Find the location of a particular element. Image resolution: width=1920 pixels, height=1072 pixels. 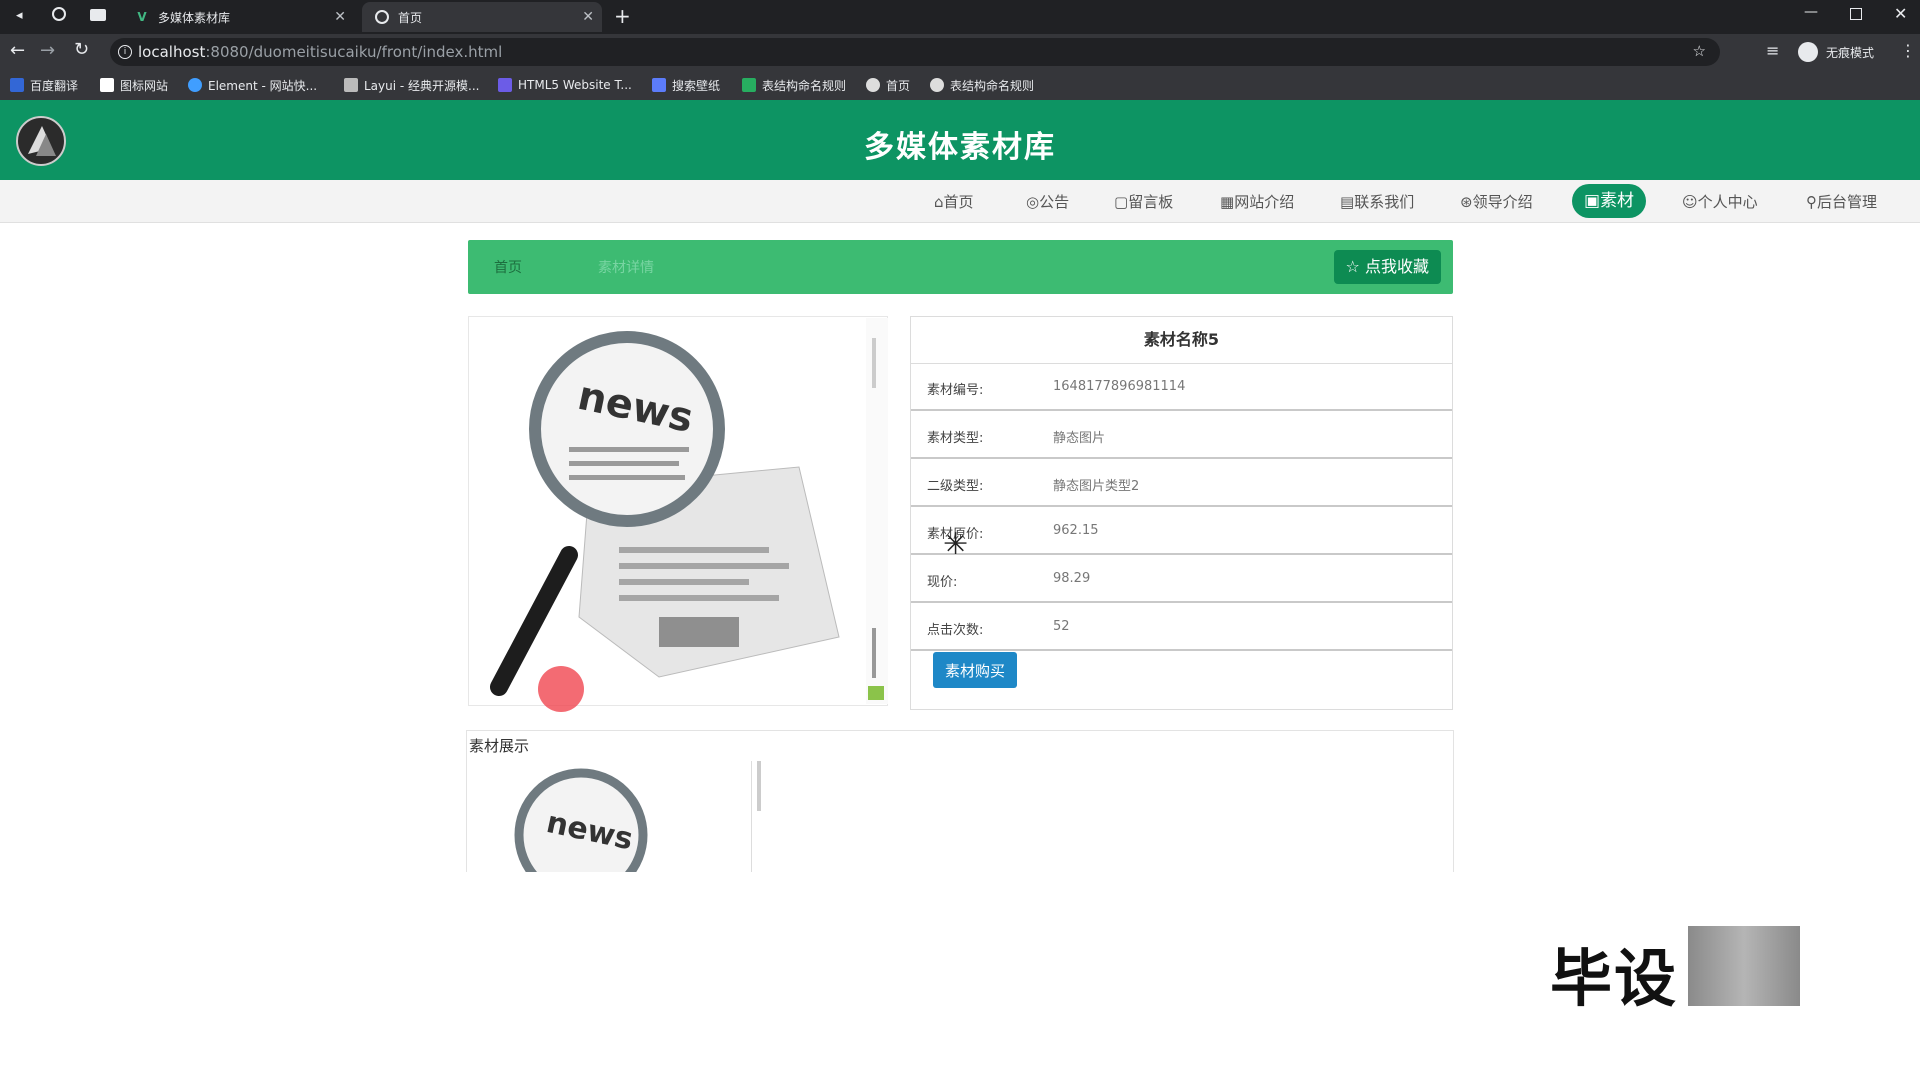

material-icon: ▣ is located at coordinates (1592, 201).